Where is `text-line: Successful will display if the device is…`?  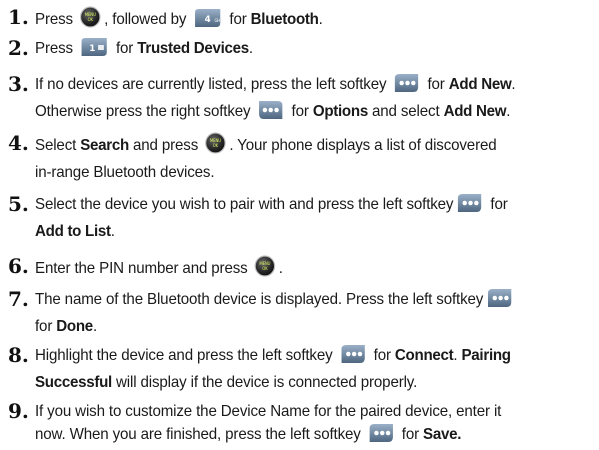 text-line: Successful will display if the device is… is located at coordinates (226, 382).